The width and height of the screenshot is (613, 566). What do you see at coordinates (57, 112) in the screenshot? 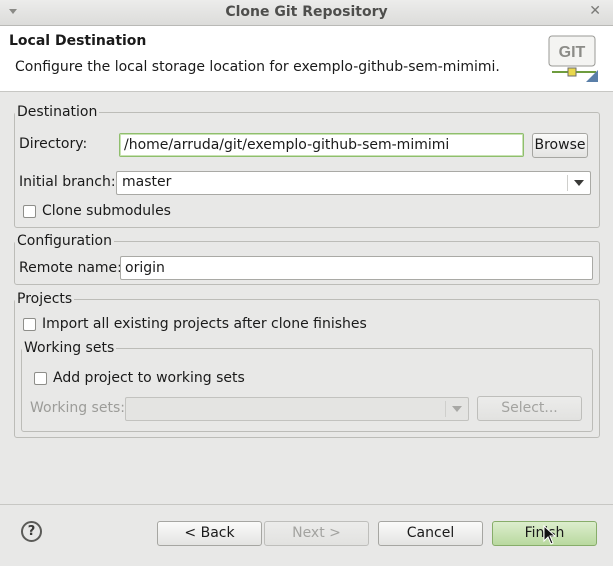
I see `destination-group-label: Destination` at bounding box center [57, 112].